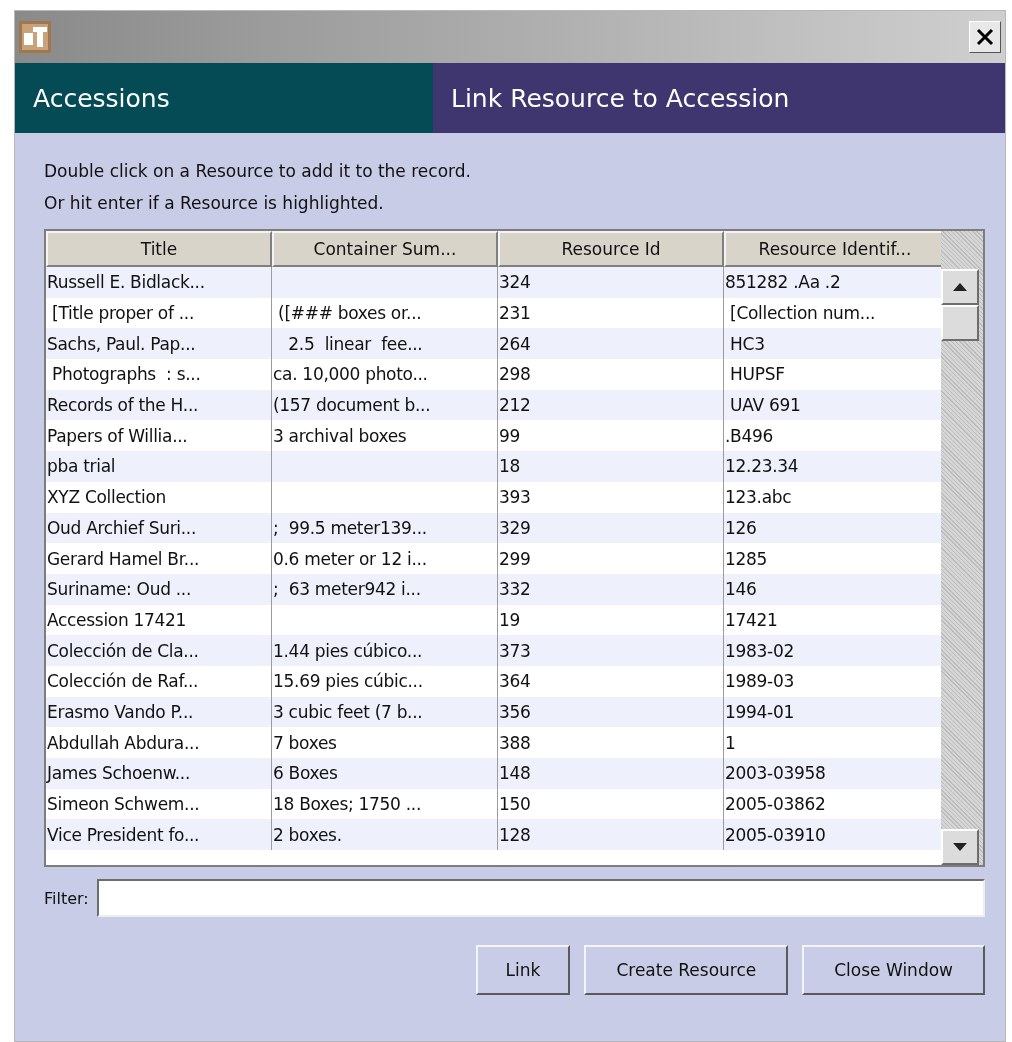  I want to click on dialog-title: Link Resource to Accession, so click(719, 98).